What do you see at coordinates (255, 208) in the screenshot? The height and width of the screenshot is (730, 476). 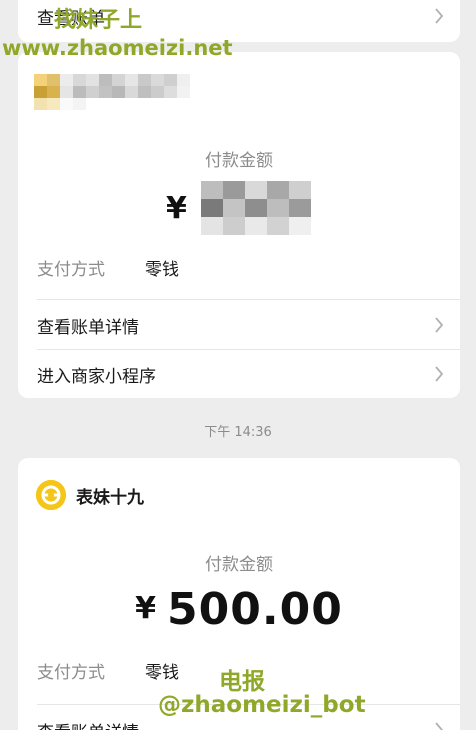 I see `amount-mosaic` at bounding box center [255, 208].